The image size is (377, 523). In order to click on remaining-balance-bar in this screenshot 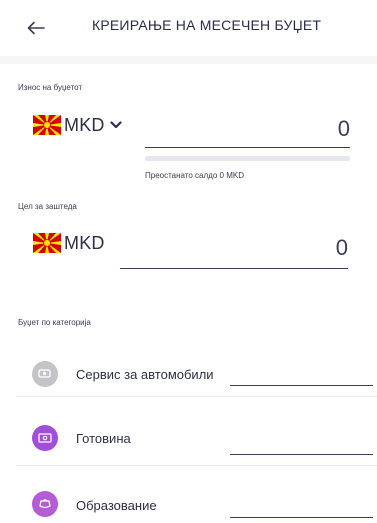, I will do `click(247, 158)`.